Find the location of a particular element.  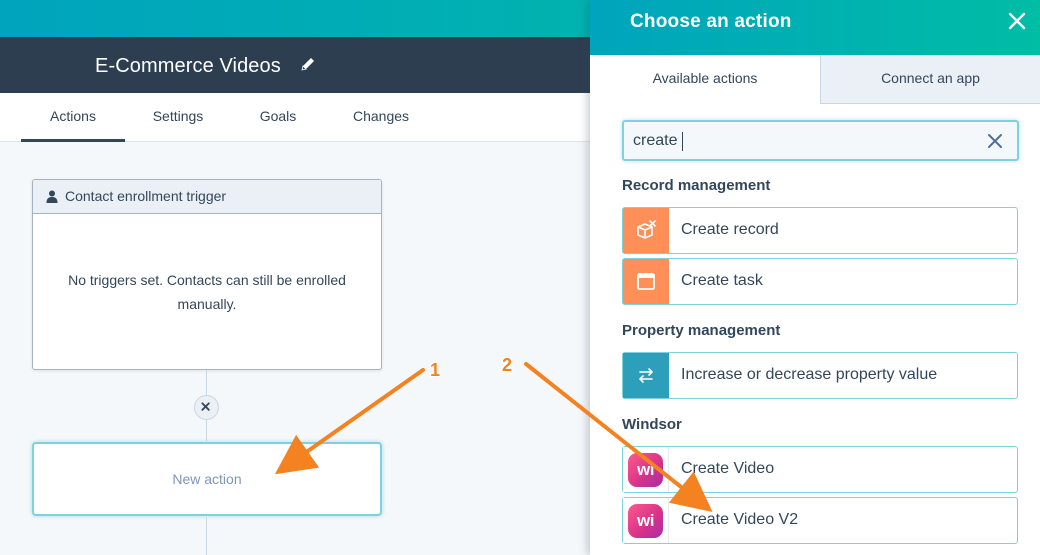

connector-line is located at coordinates (206, 536).